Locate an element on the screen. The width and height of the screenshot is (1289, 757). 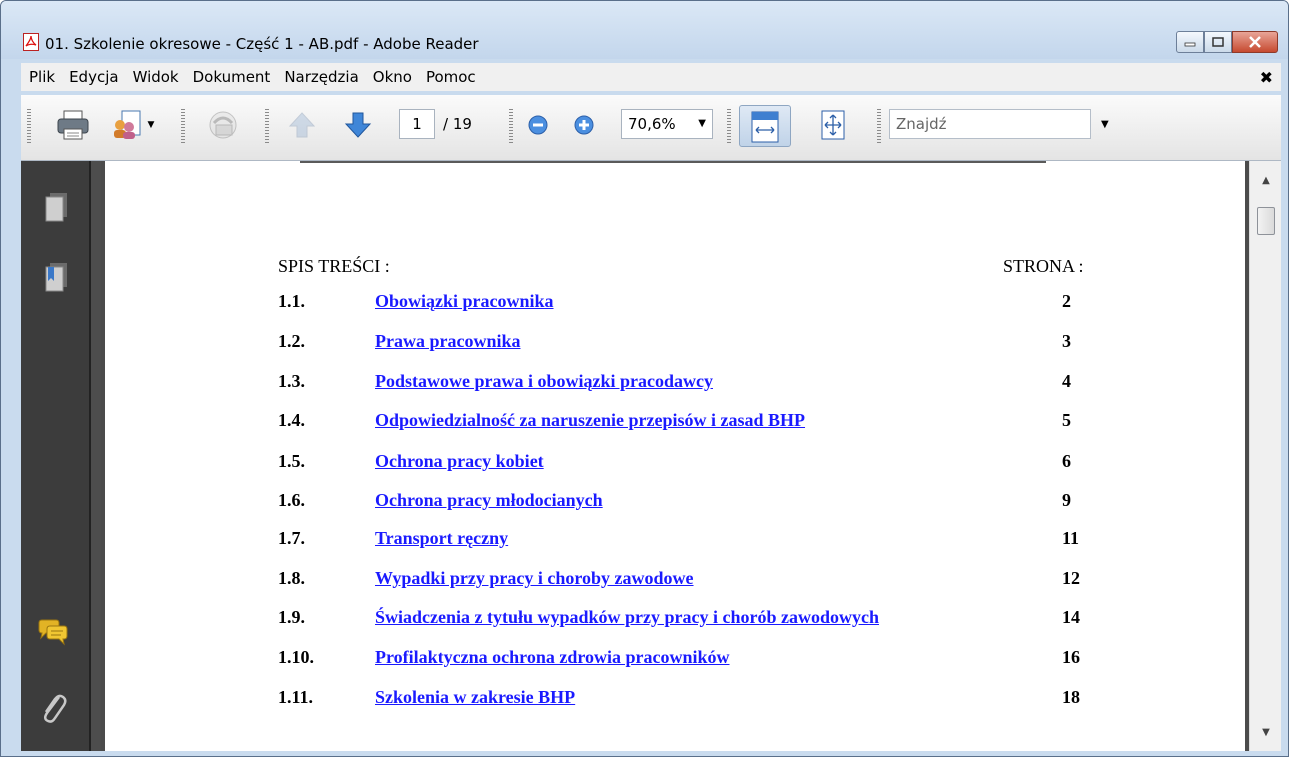
toc-entry: 1.11. Szkolenia w zakresie BHP 18 is located at coordinates (675, 699).